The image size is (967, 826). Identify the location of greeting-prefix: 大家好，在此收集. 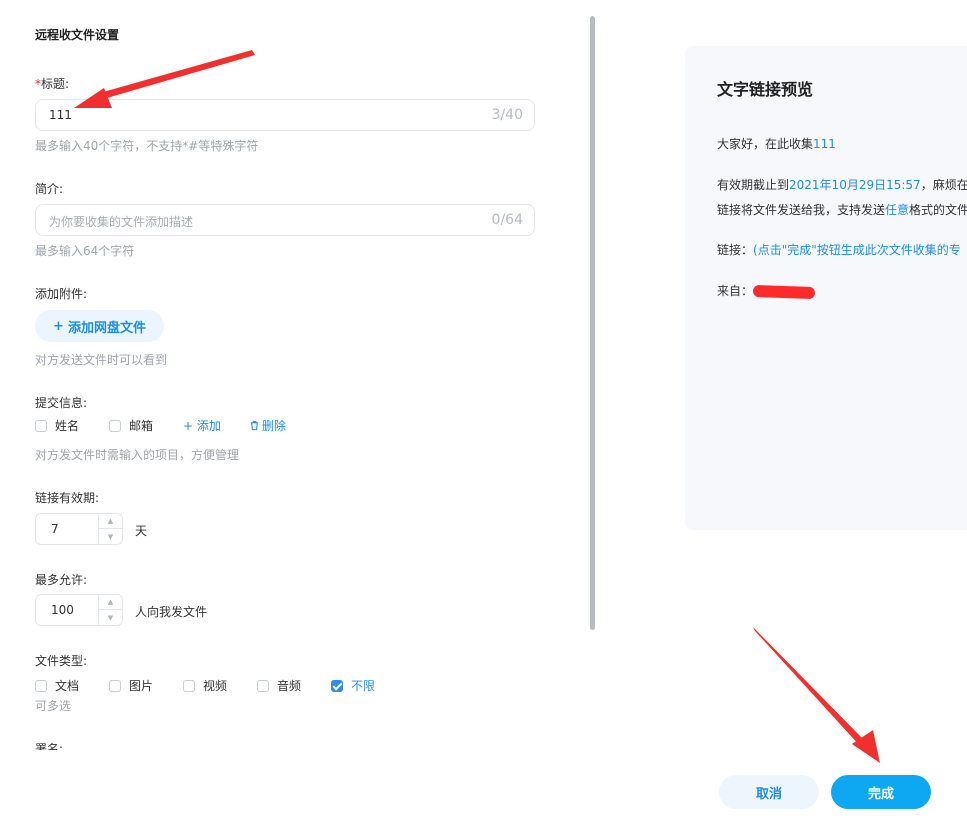
(765, 144).